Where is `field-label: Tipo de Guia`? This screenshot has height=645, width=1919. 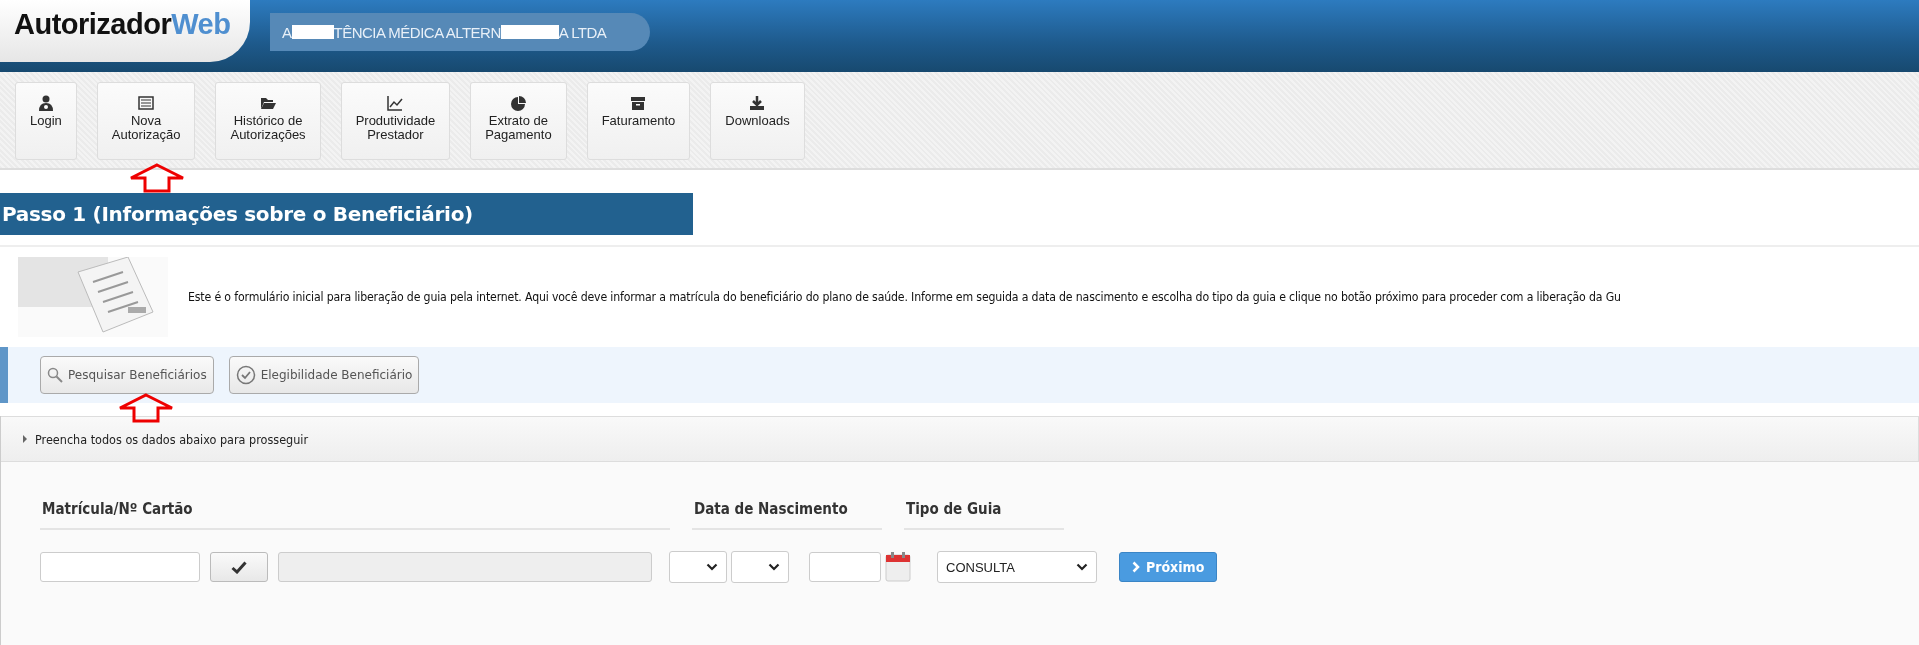
field-label: Tipo de Guia is located at coordinates (984, 515).